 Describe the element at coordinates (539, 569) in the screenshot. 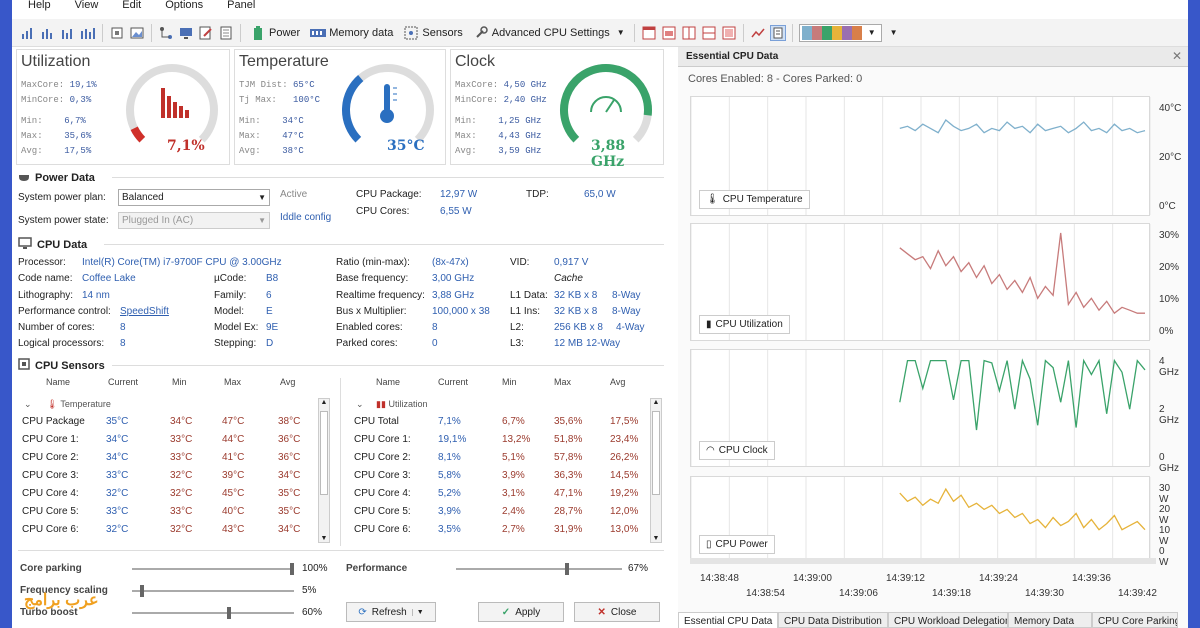

I see `performance-slider` at that location.